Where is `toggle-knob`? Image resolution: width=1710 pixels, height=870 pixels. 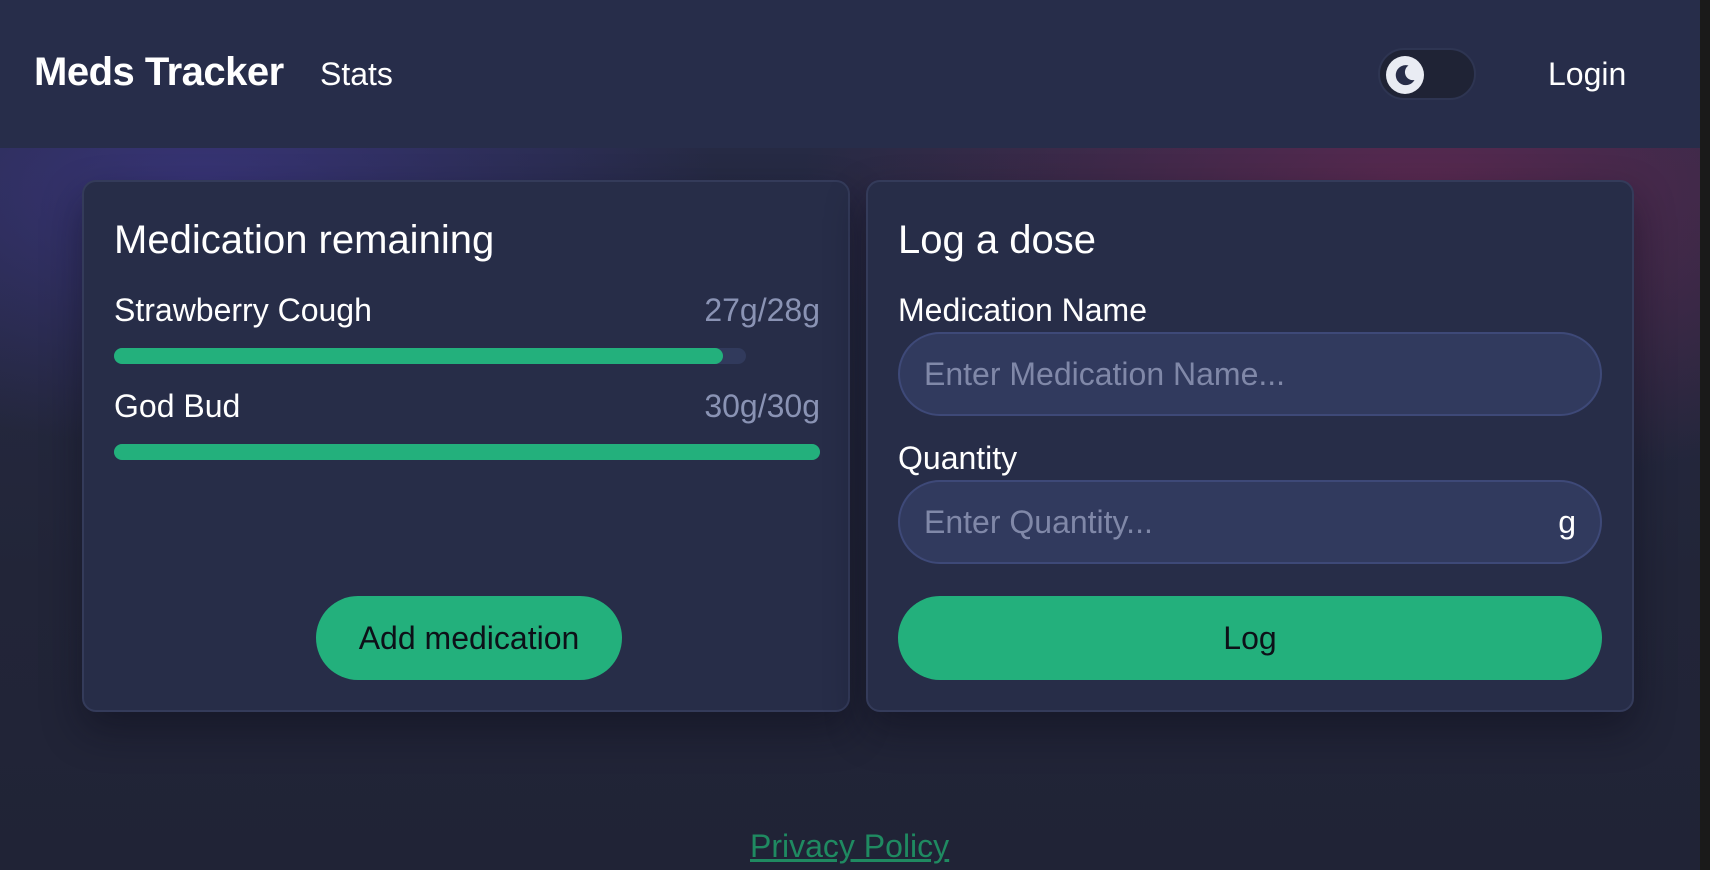
toggle-knob is located at coordinates (1405, 75).